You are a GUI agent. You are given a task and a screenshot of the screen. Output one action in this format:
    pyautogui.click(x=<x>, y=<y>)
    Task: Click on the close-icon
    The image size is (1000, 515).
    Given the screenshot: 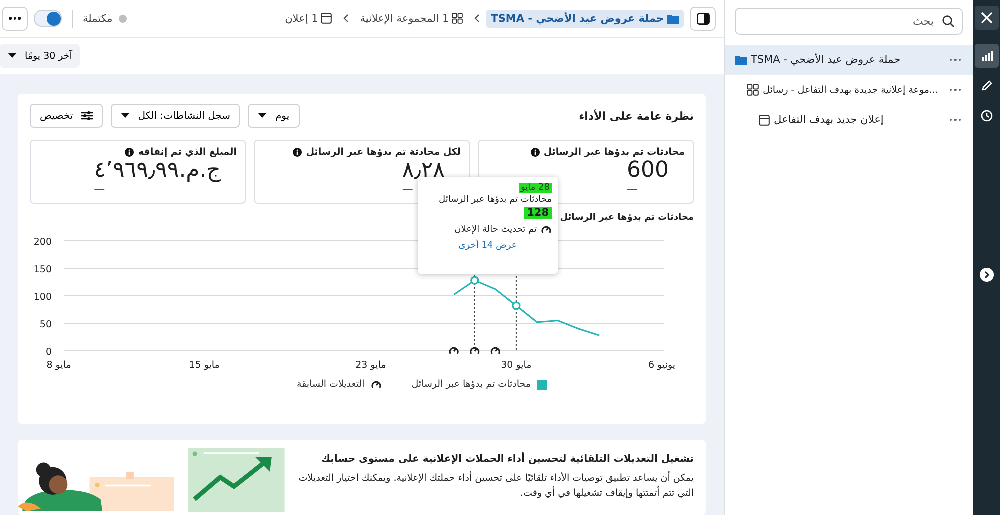 What is the action you would take?
    pyautogui.click(x=986, y=18)
    